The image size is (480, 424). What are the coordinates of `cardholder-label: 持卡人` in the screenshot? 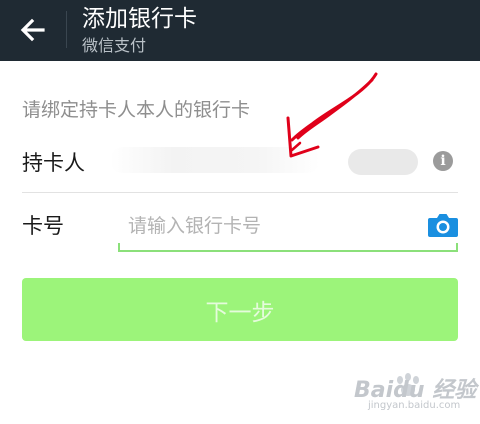 It's located at (53, 163).